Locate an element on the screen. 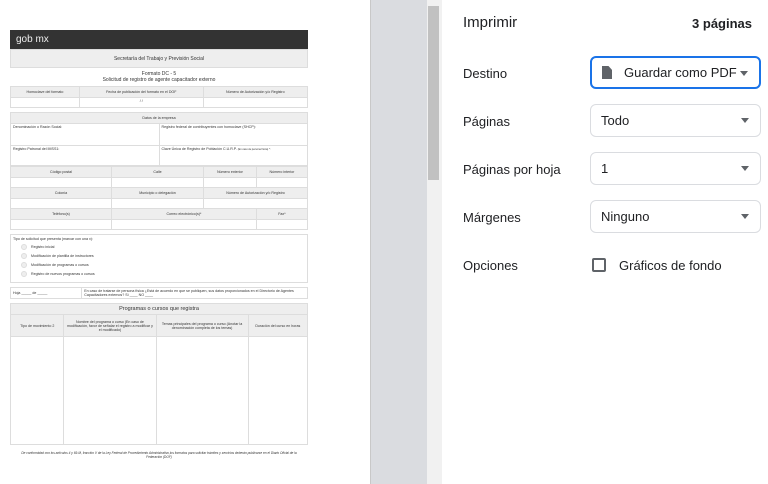 The height and width of the screenshot is (484, 768). per-sheet-select: 1 is located at coordinates (675, 168).